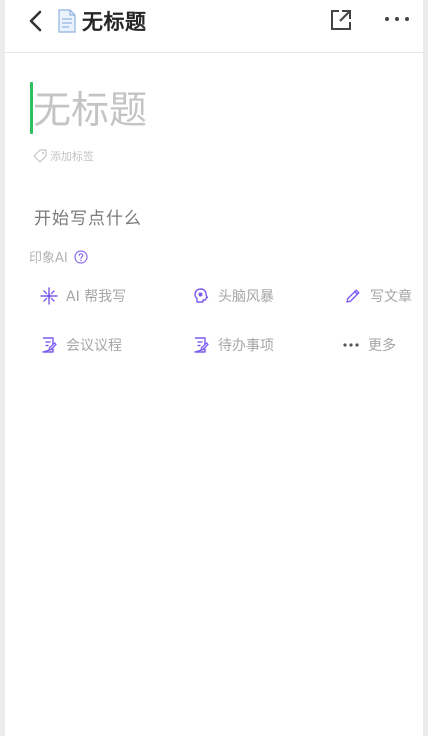 Image resolution: width=428 pixels, height=736 pixels. I want to click on more-options-icon, so click(397, 19).